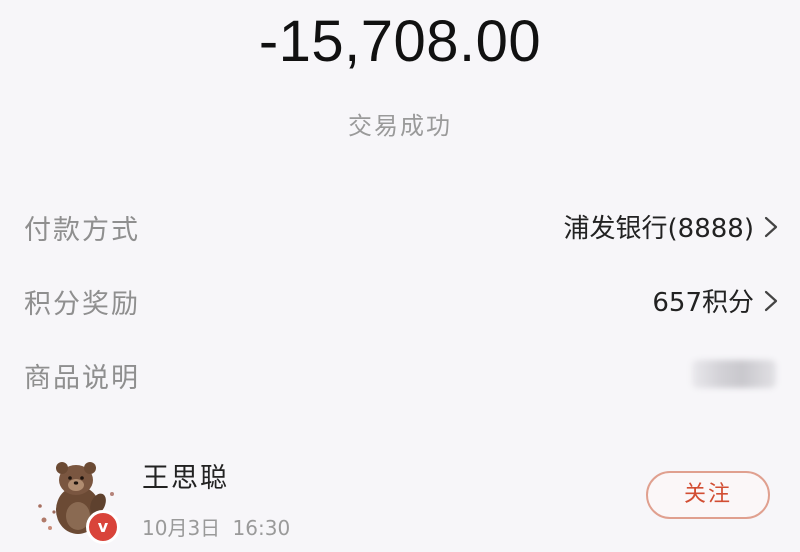 Image resolution: width=800 pixels, height=552 pixels. What do you see at coordinates (734, 374) in the screenshot?
I see `blurred-product-description` at bounding box center [734, 374].